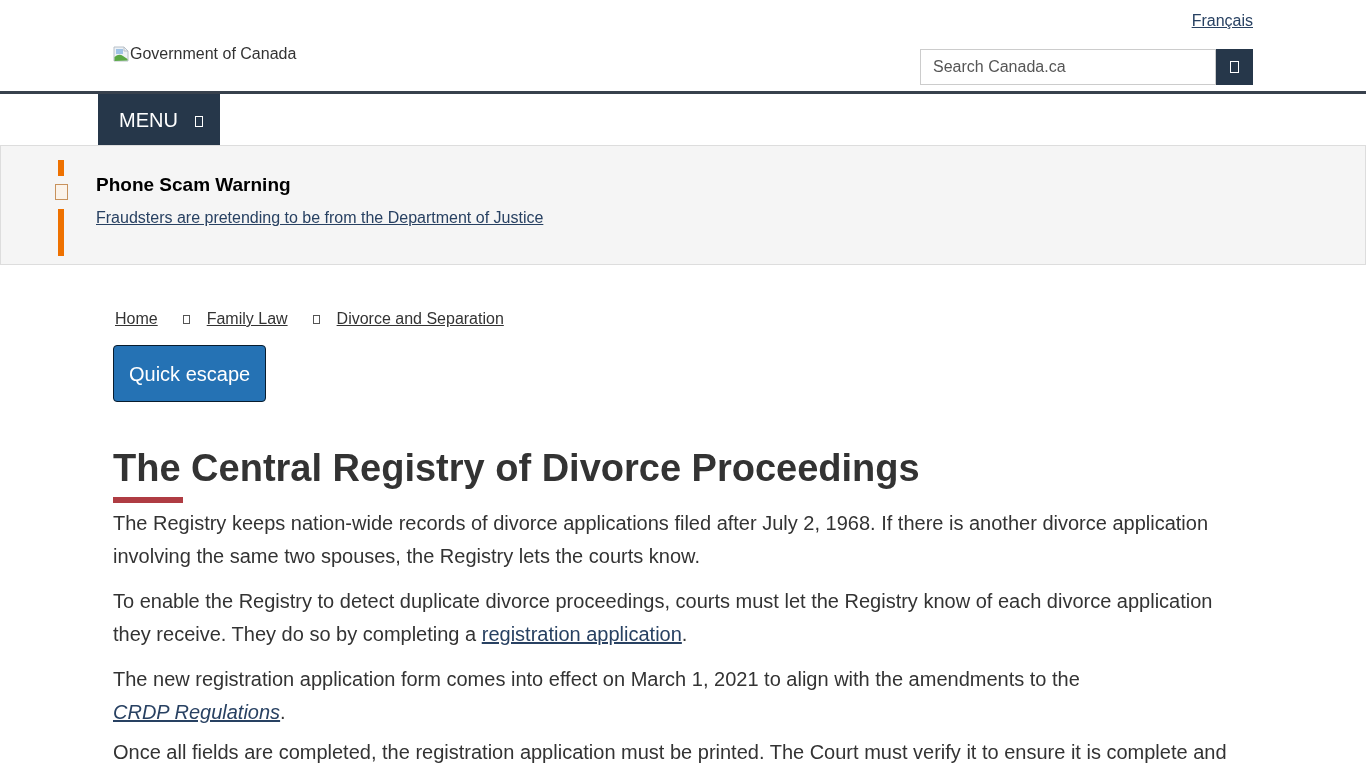  I want to click on paragraph: To enable the Registry to detect duplicate divorce proceedings, courts must let the Registry know of each divorce application they receive. They do so by completing a registration application., so click(663, 618).